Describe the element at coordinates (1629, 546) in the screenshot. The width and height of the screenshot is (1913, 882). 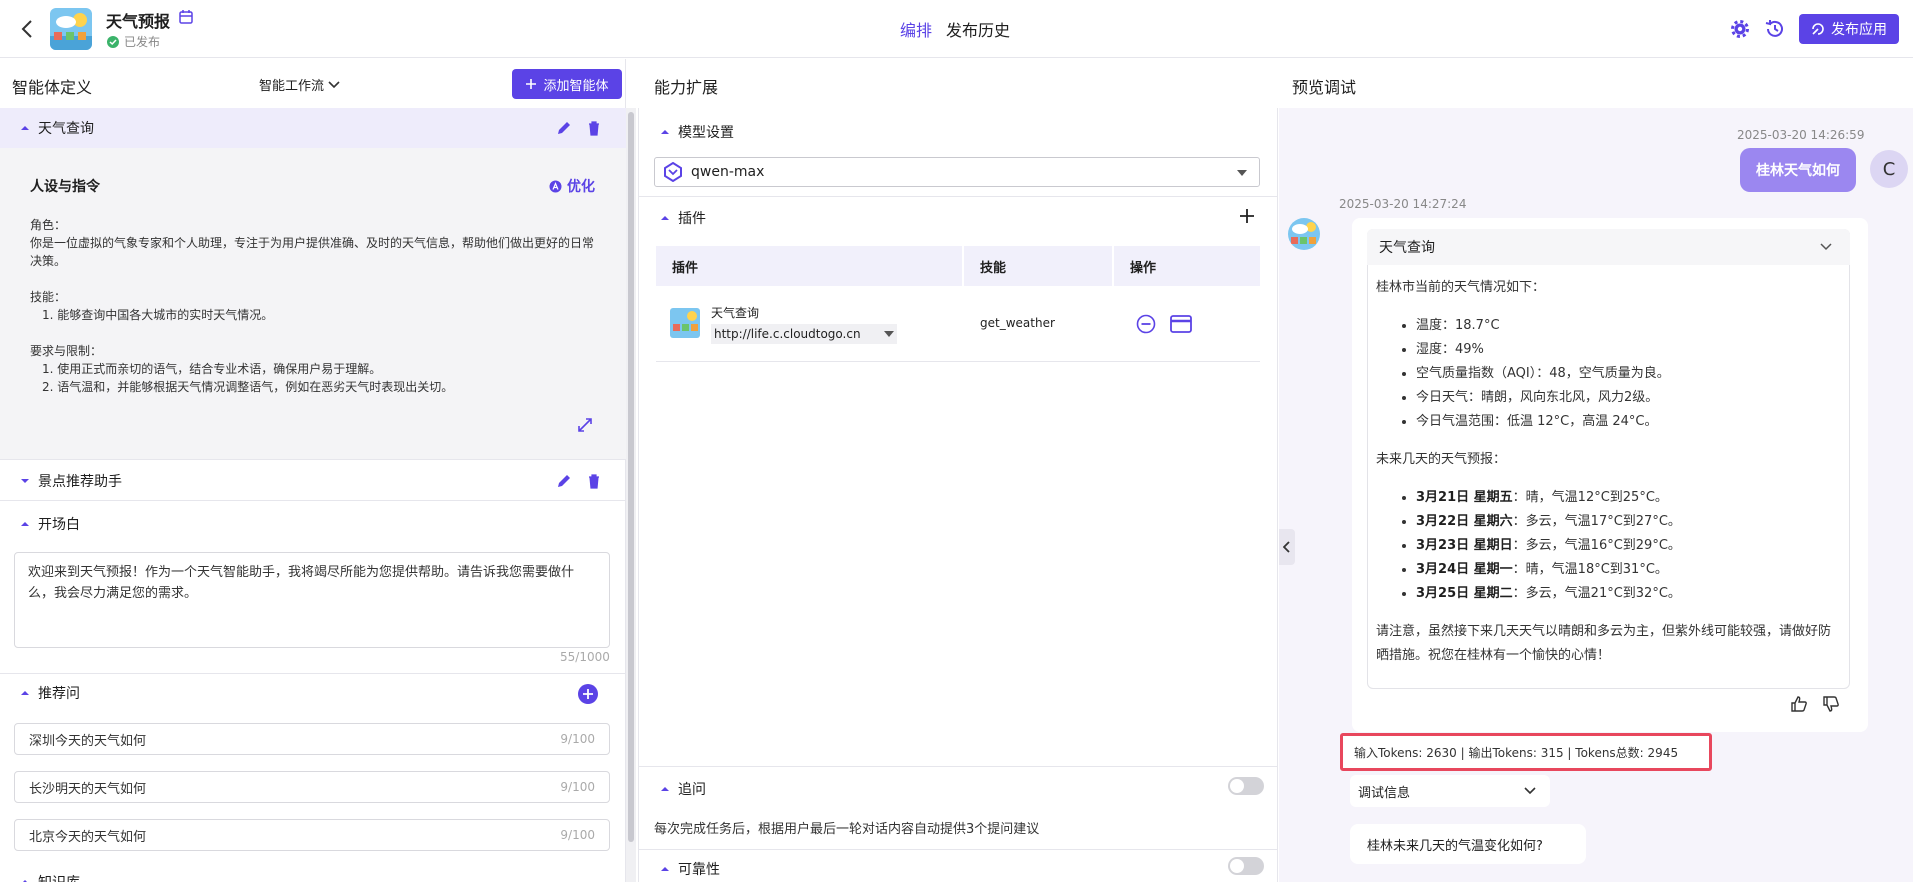
I see `list-item: 3月23日 星期日：多云，气温16°C到29°C。` at that location.